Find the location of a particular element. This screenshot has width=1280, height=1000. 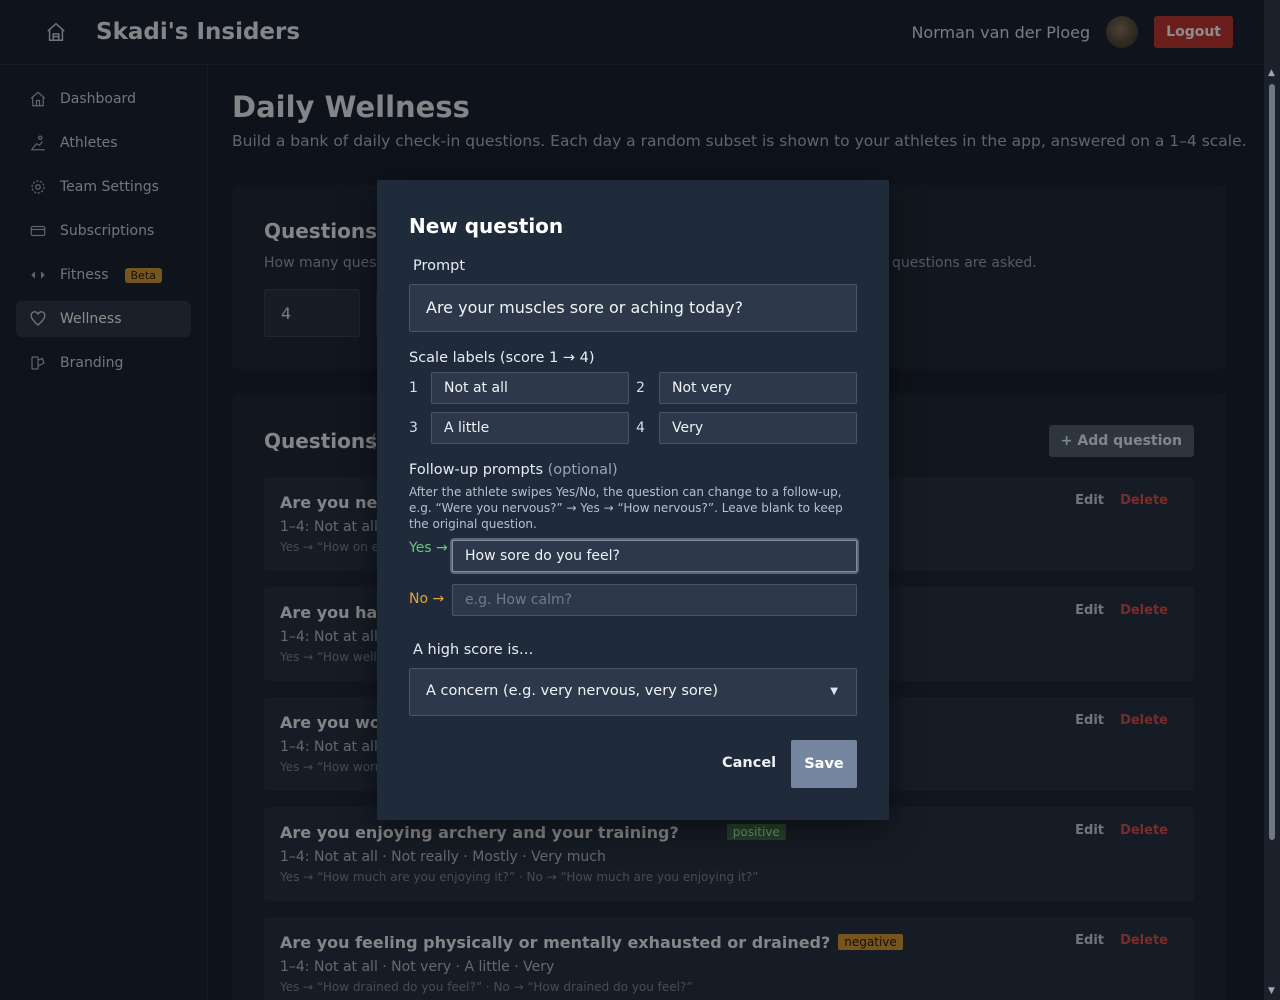

scale-number: 4 is located at coordinates (640, 428).